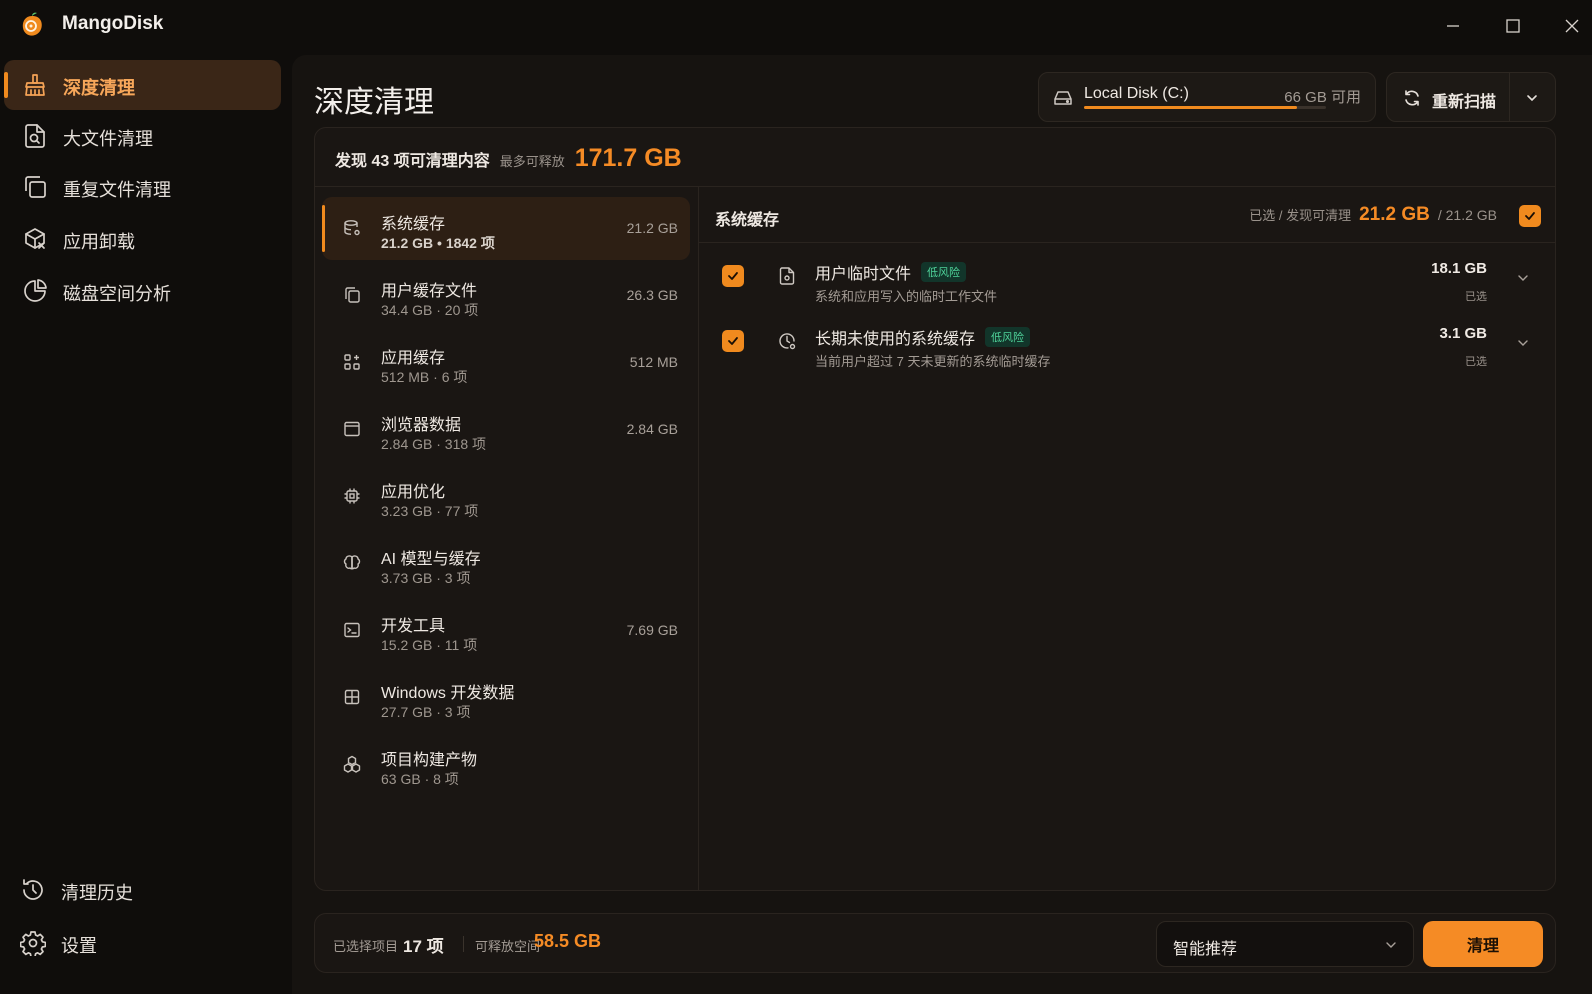 This screenshot has height=994, width=1592. I want to click on category-name: 项目构建产物, so click(429, 760).